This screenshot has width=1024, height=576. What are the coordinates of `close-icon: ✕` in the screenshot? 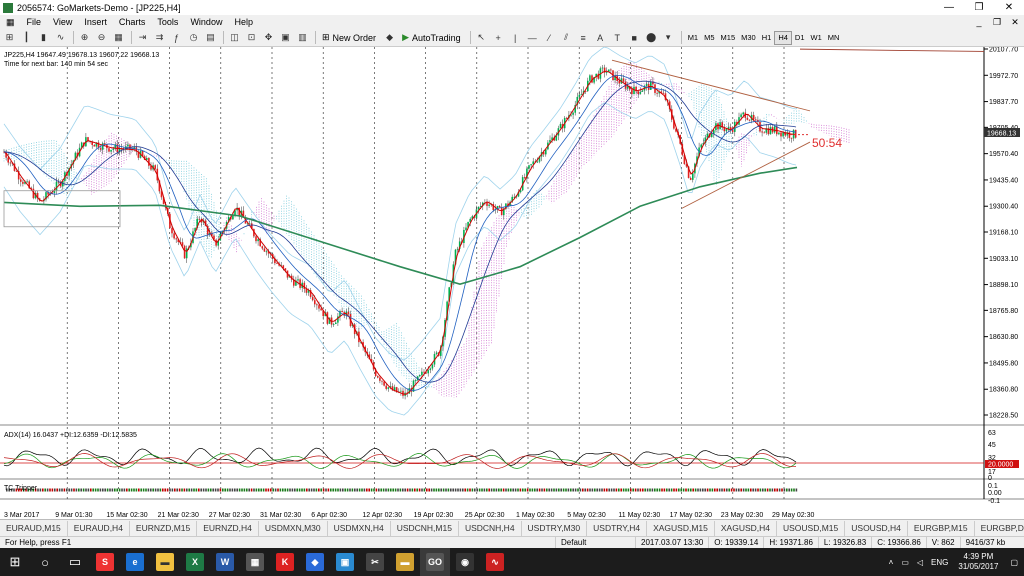 It's located at (1009, 7).